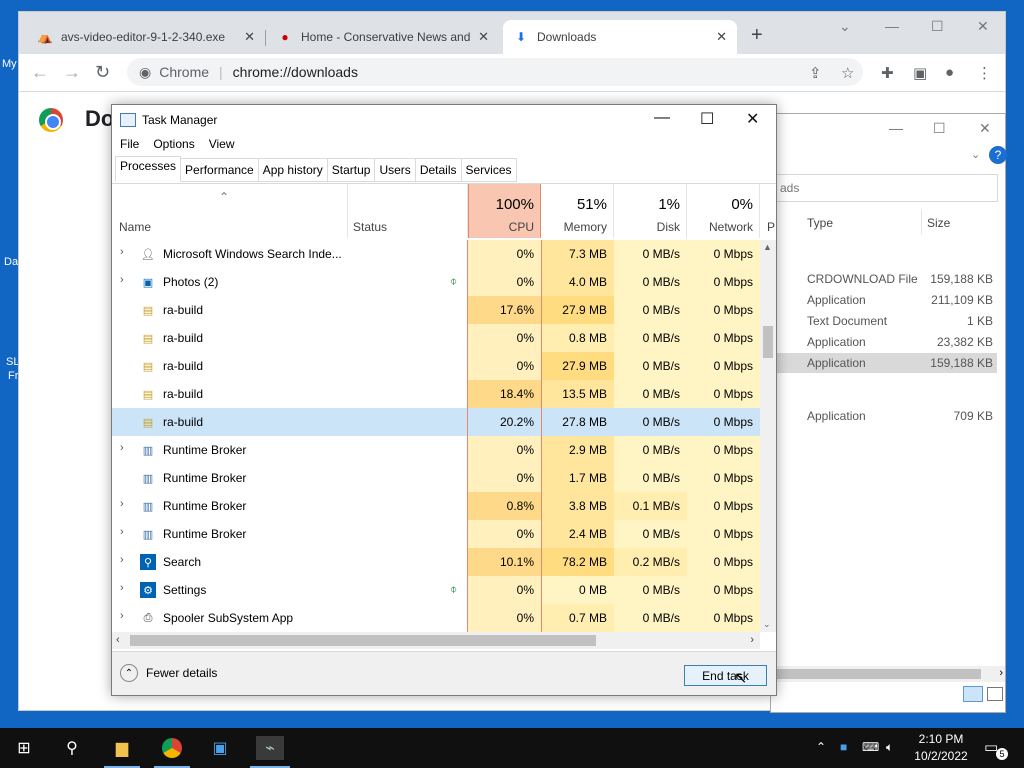  I want to click on forward-arrow-icon: →, so click(72, 72).